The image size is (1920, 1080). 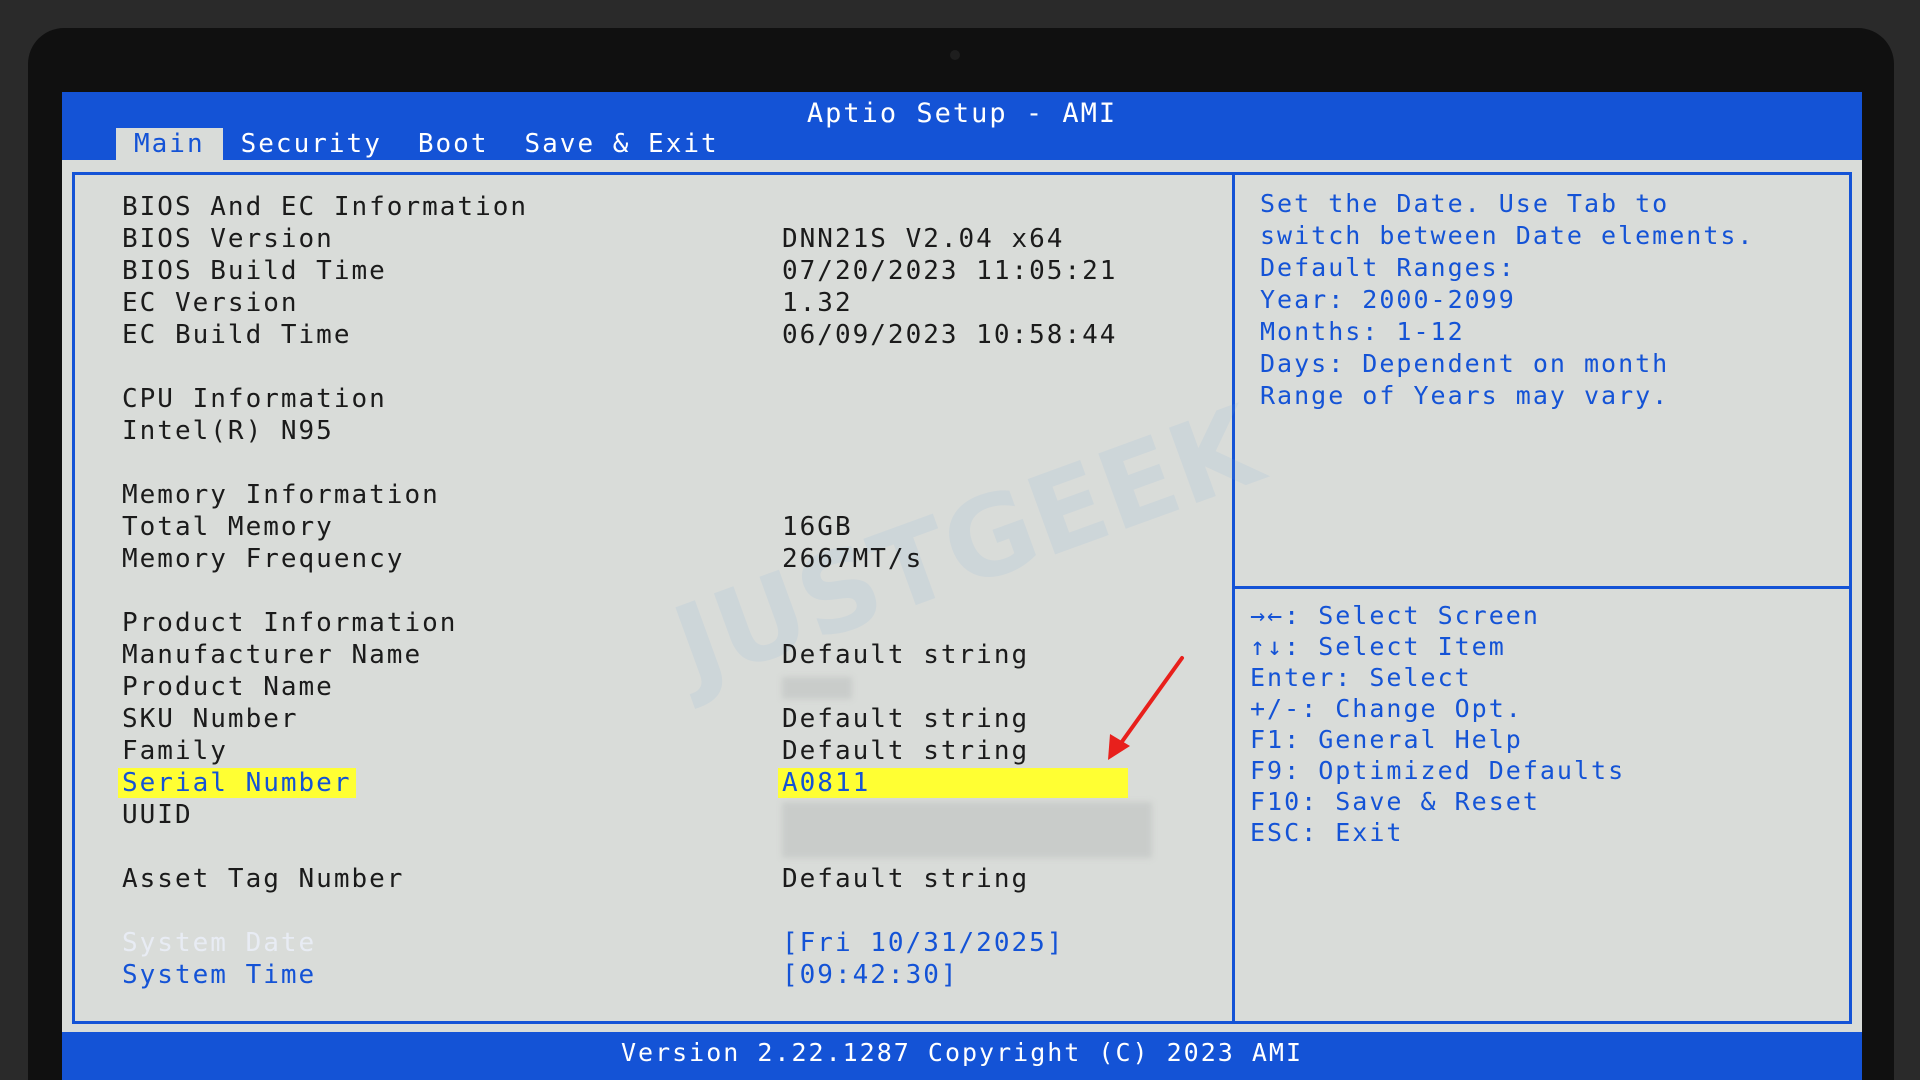 I want to click on asset-tag-value: Default string, so click(x=906, y=879).